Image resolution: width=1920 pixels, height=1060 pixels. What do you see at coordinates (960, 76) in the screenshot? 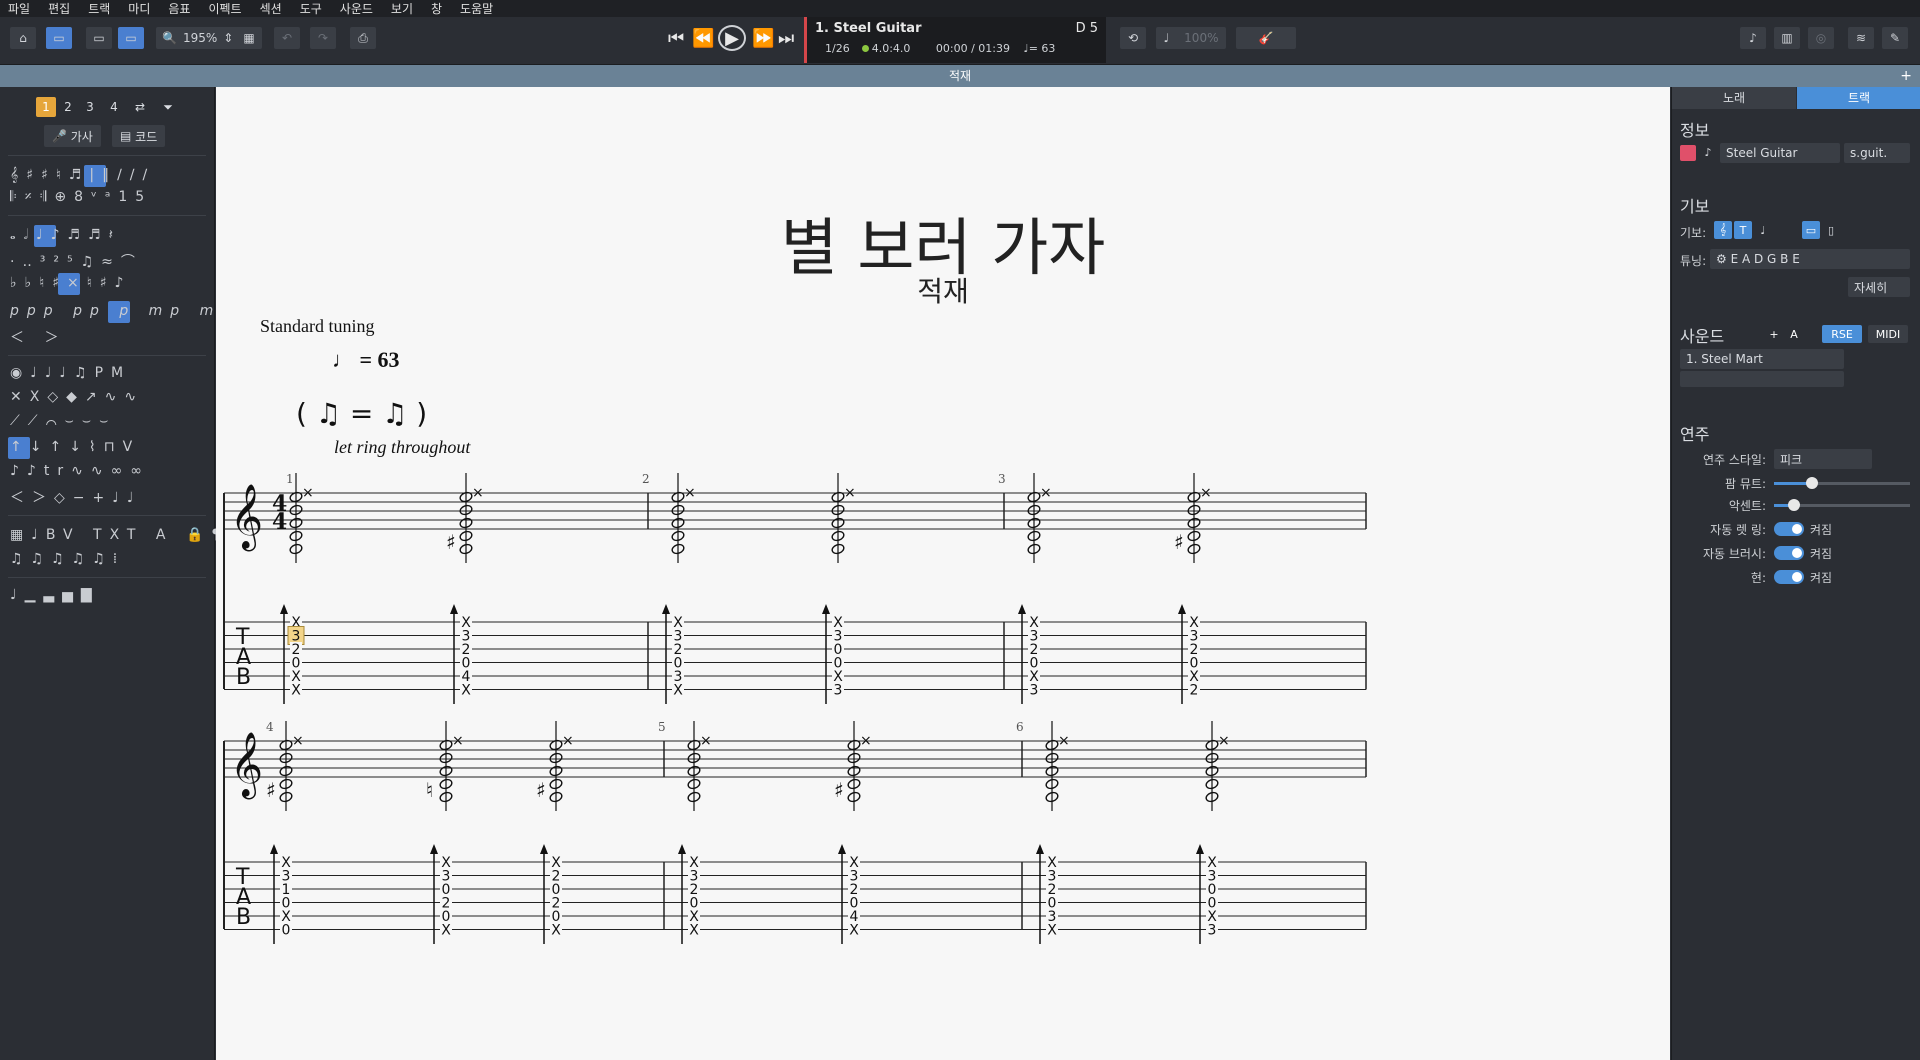
I see `document-tab: 적재` at bounding box center [960, 76].